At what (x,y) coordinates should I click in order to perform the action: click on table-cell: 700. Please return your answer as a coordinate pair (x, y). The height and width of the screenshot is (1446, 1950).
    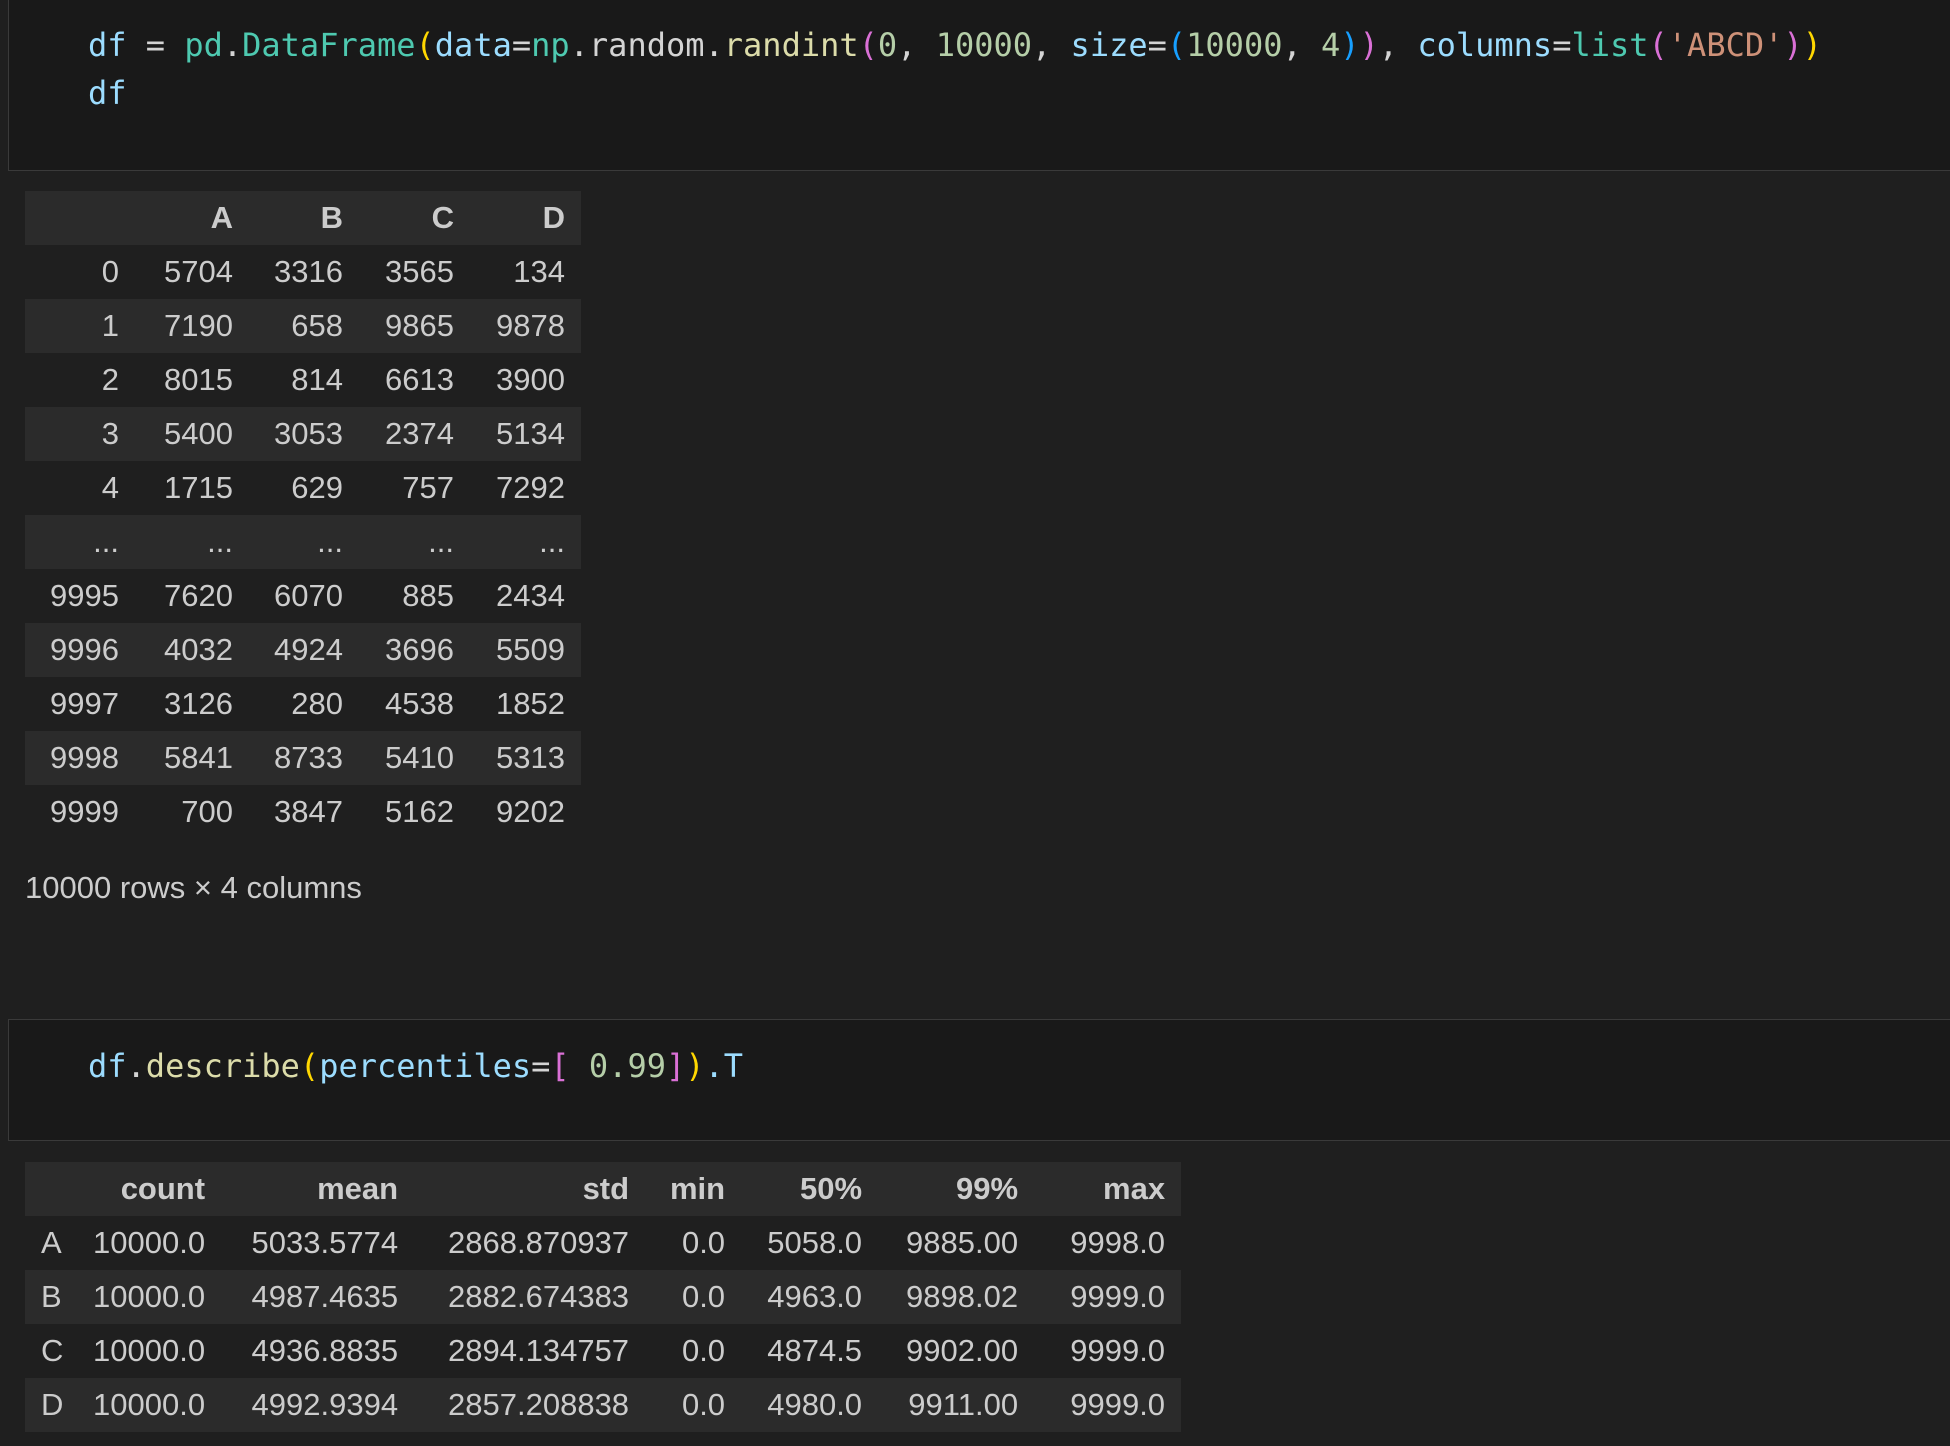
    Looking at the image, I should click on (207, 811).